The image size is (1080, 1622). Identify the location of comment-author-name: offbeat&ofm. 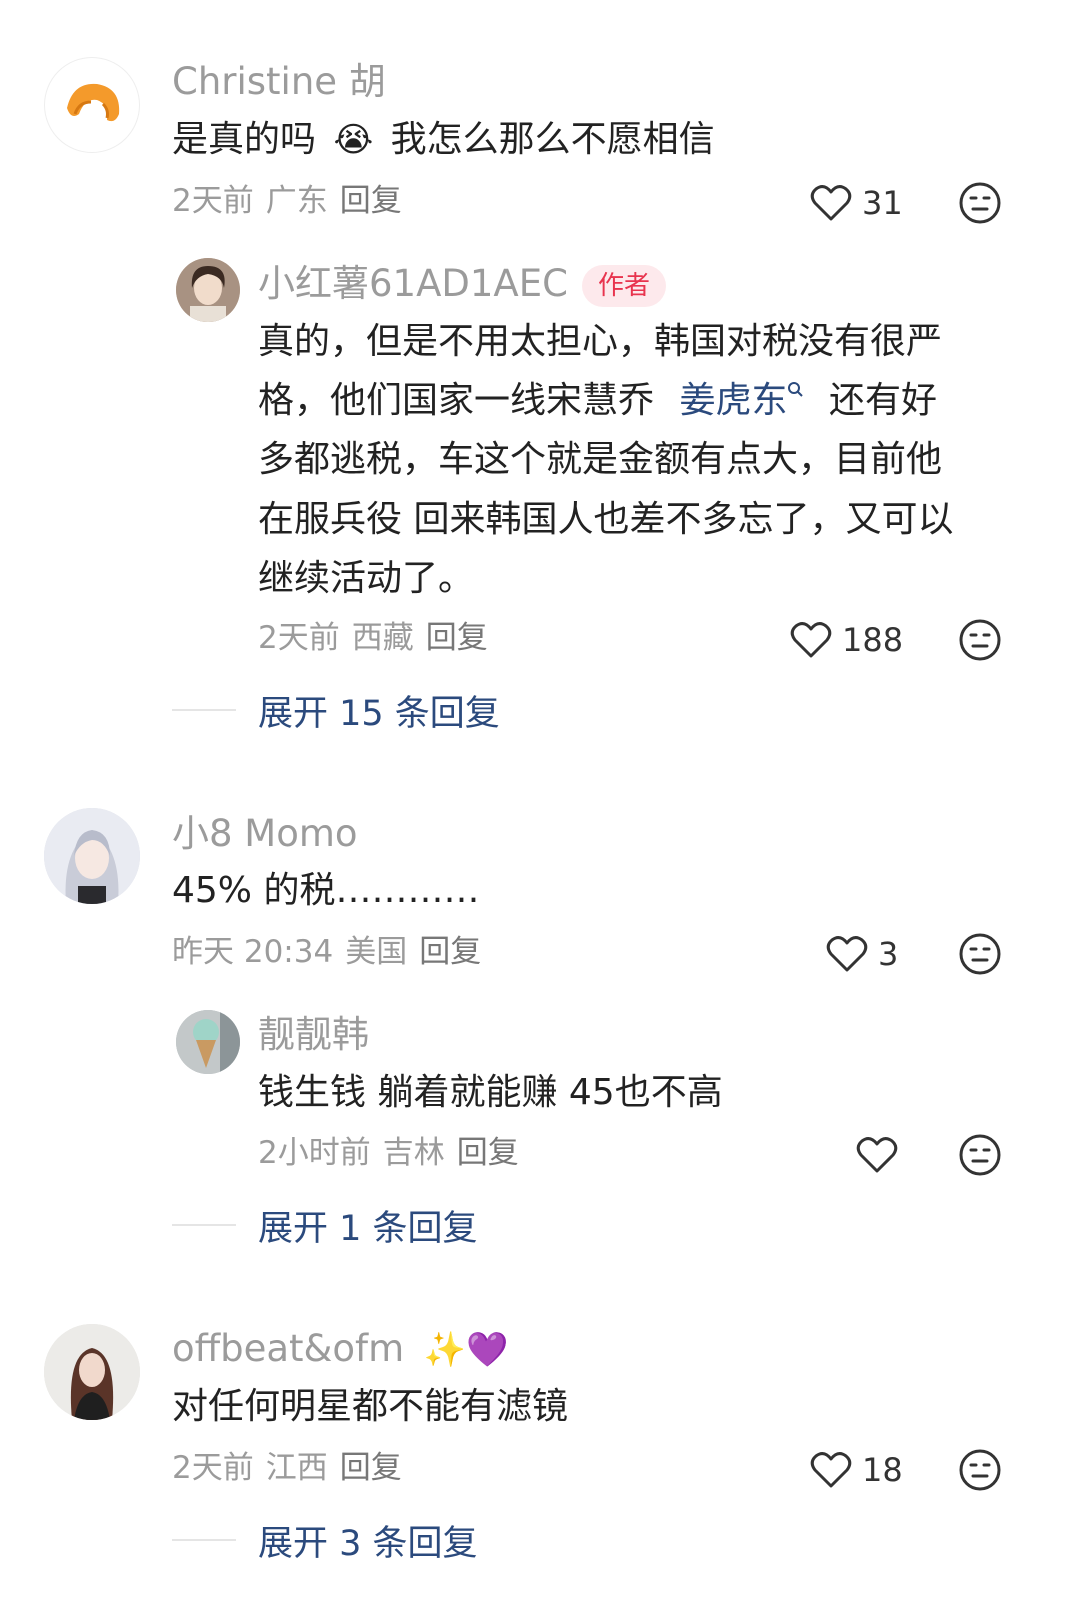
(288, 1348).